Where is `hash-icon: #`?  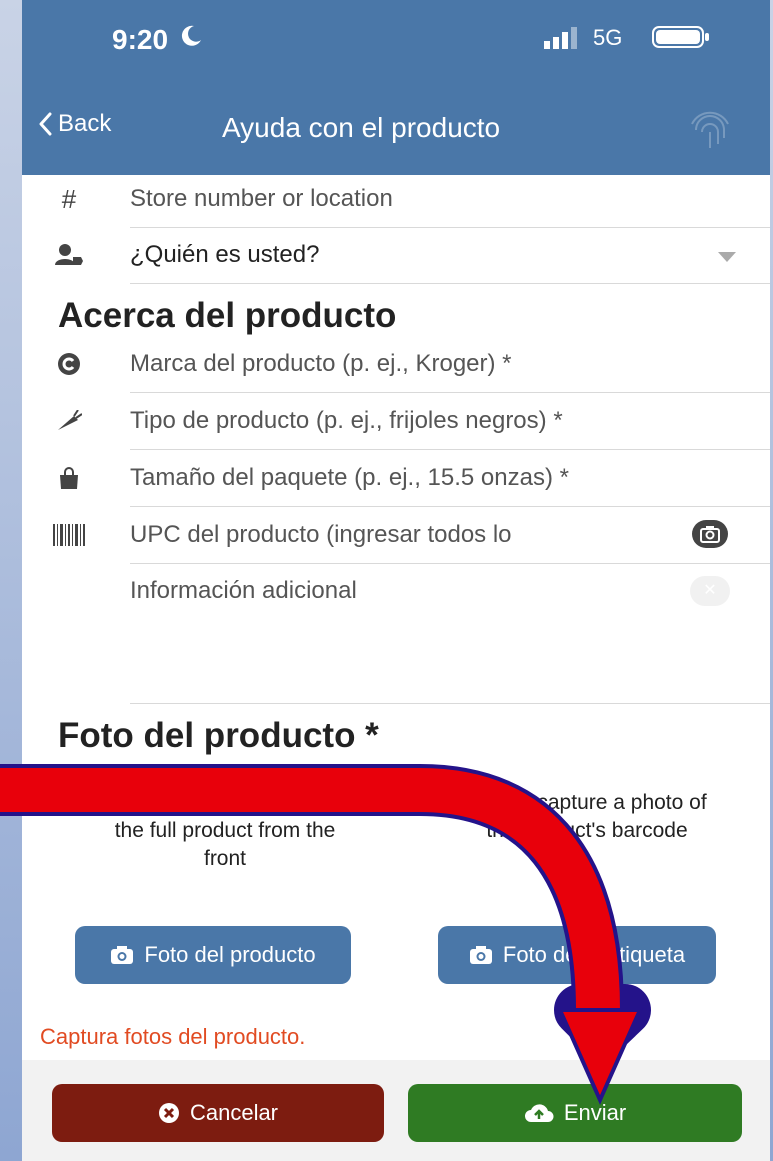 hash-icon: # is located at coordinates (69, 198).